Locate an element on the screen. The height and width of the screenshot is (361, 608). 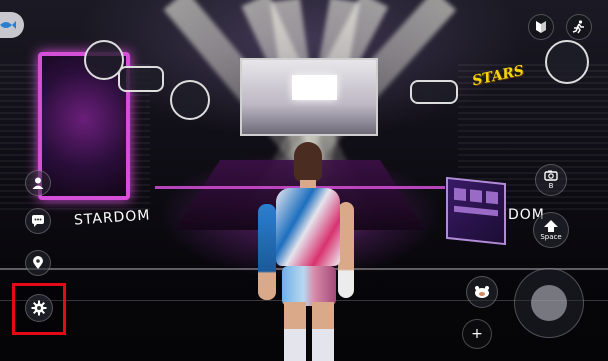
gear-icon is located at coordinates (39, 308).